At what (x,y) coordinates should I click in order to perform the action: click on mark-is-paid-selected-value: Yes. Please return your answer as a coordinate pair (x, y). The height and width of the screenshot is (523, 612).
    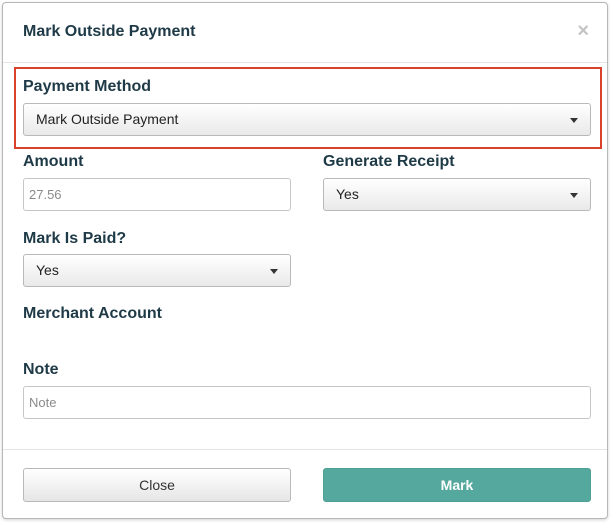
    Looking at the image, I should click on (47, 270).